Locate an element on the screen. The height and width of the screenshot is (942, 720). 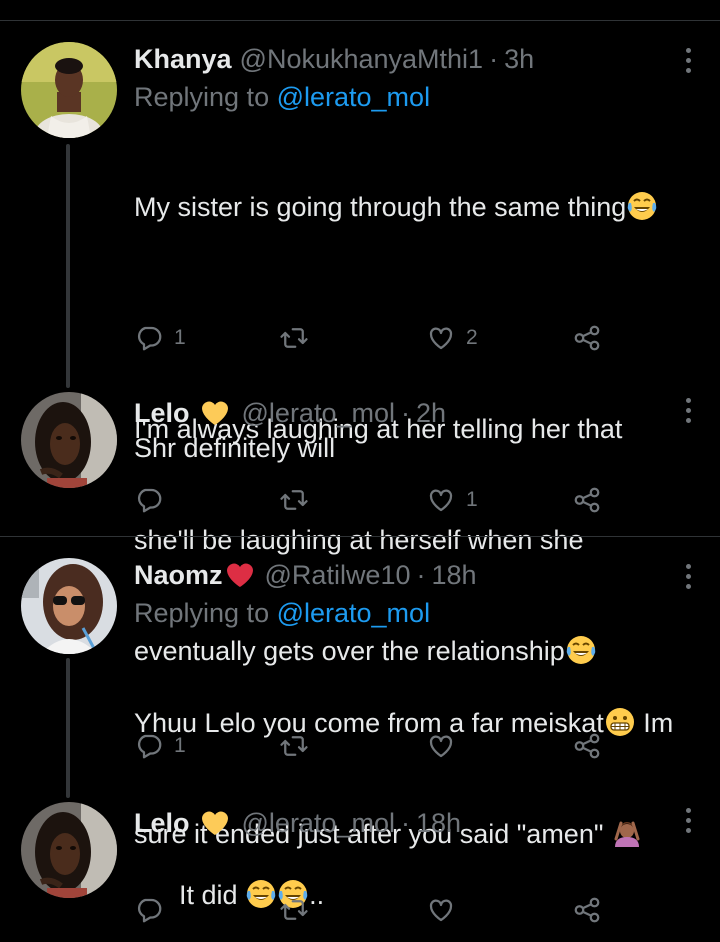
user-handle: @Ratilwe10 is located at coordinates (338, 575).